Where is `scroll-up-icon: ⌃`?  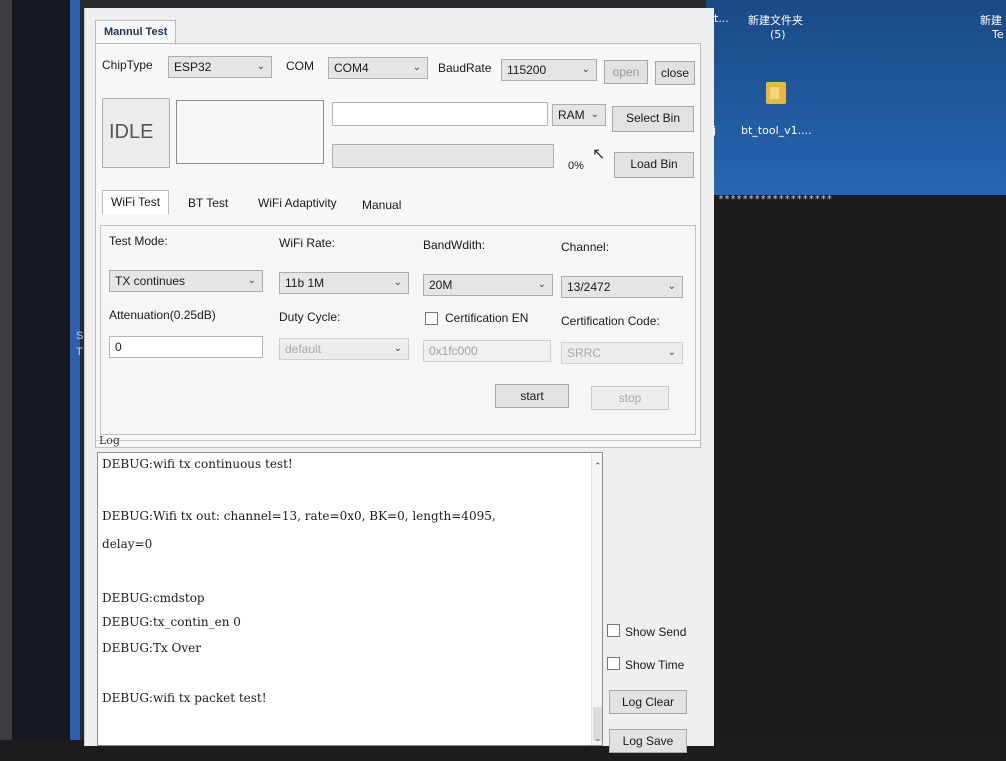
scroll-up-icon: ⌃ is located at coordinates (598, 466).